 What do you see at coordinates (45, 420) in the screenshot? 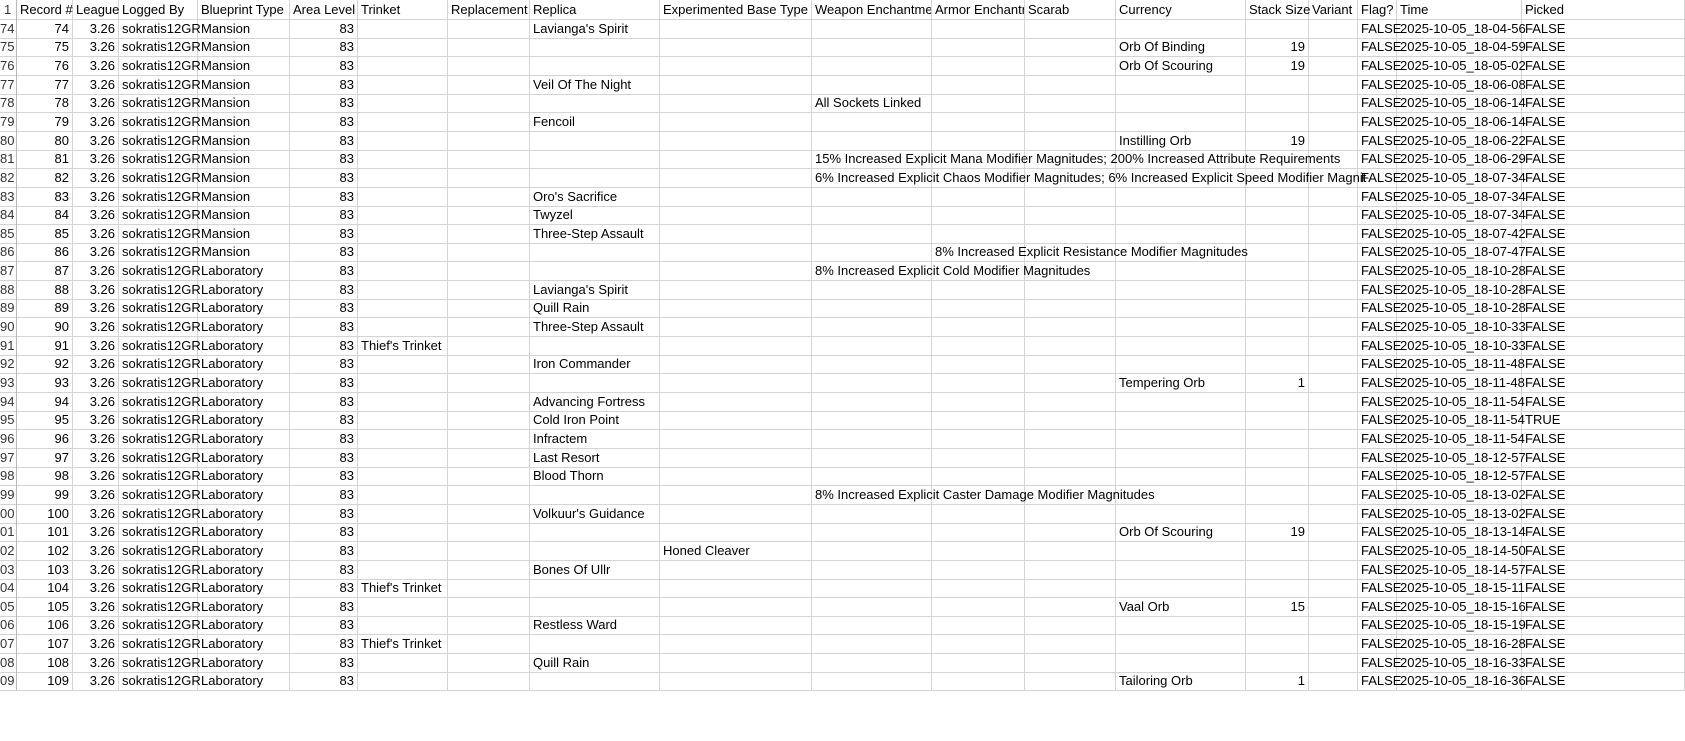
I see `table-cell: 95` at bounding box center [45, 420].